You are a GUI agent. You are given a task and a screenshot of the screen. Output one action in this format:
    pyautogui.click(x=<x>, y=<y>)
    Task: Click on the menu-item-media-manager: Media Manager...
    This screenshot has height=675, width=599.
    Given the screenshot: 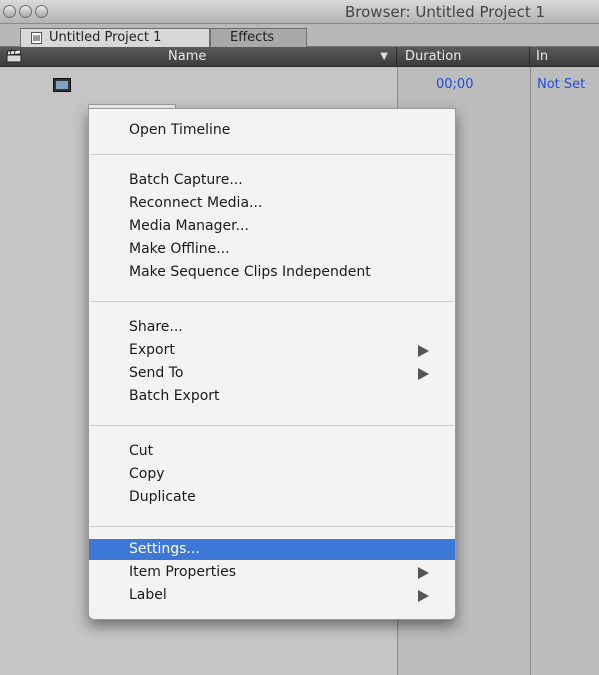 What is the action you would take?
    pyautogui.click(x=272, y=226)
    